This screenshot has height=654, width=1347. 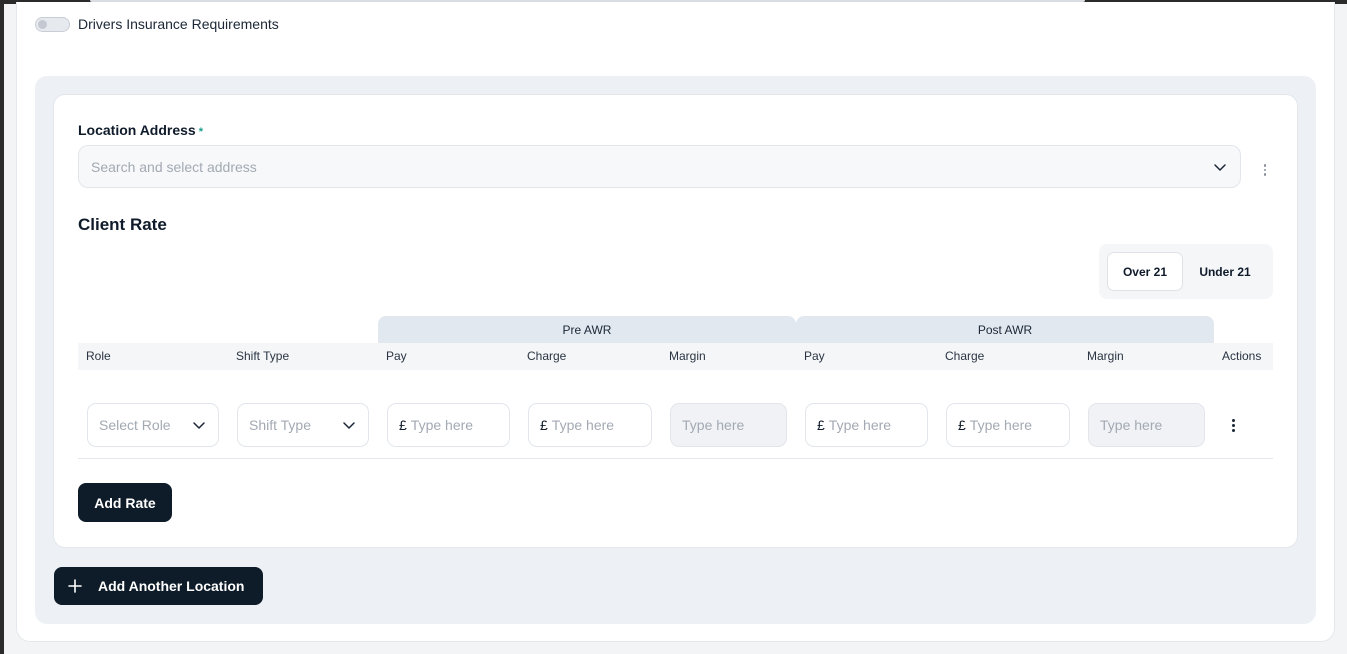 I want to click on row-actions-icon, so click(x=1233, y=425).